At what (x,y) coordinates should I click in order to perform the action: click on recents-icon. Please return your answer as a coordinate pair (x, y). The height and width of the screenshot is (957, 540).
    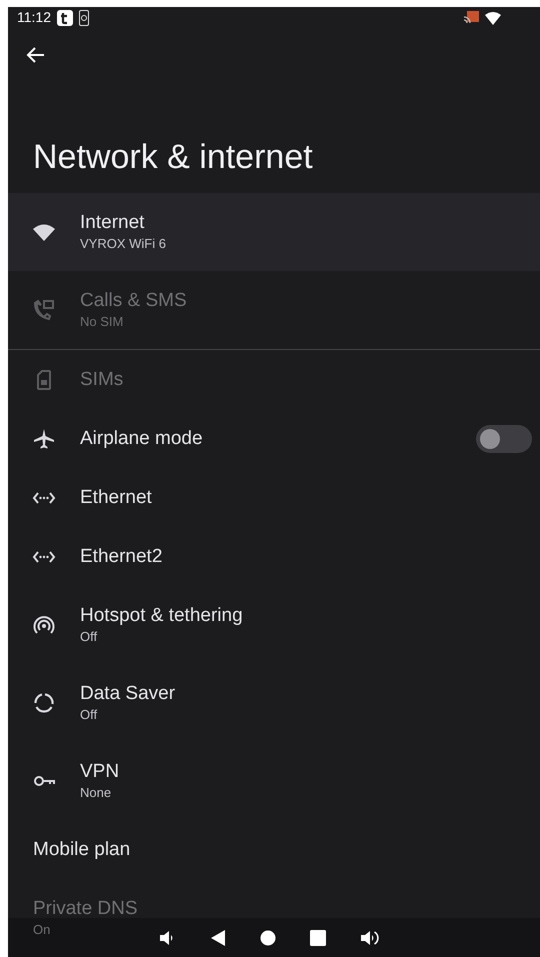
    Looking at the image, I should click on (318, 938).